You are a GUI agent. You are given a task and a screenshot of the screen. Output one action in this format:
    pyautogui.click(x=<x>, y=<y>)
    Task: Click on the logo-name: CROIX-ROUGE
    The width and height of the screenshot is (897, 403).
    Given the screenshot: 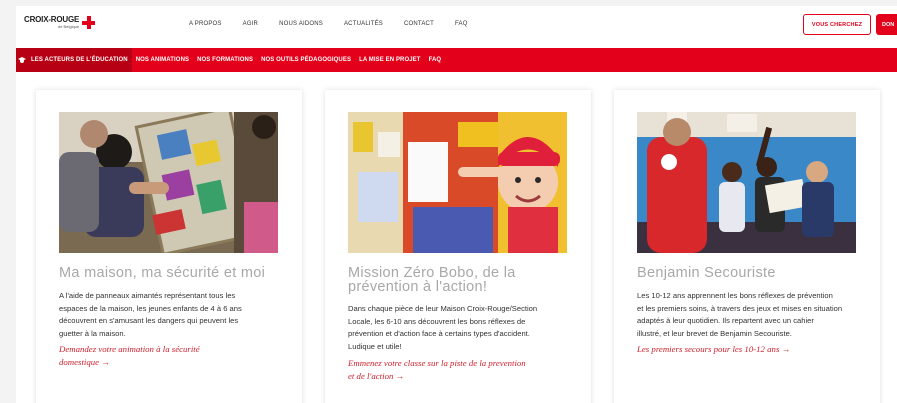 What is the action you would take?
    pyautogui.click(x=52, y=19)
    